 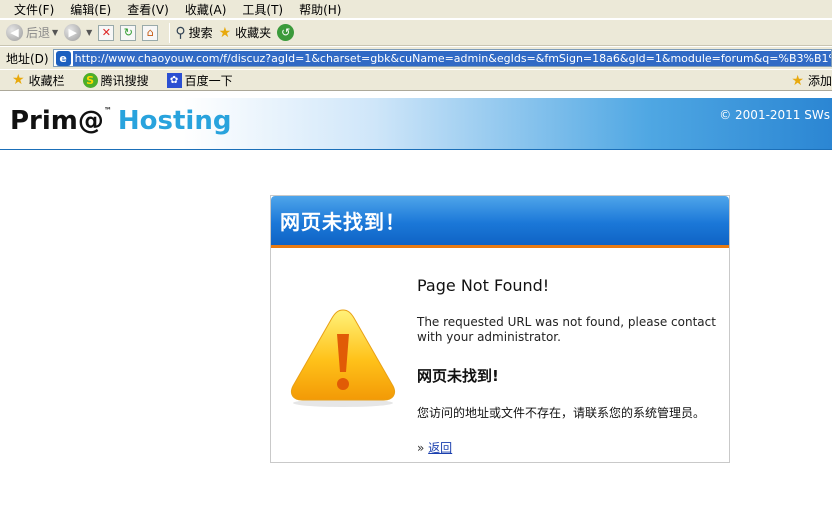 What do you see at coordinates (567, 447) in the screenshot?
I see `back-row: » 返回` at bounding box center [567, 447].